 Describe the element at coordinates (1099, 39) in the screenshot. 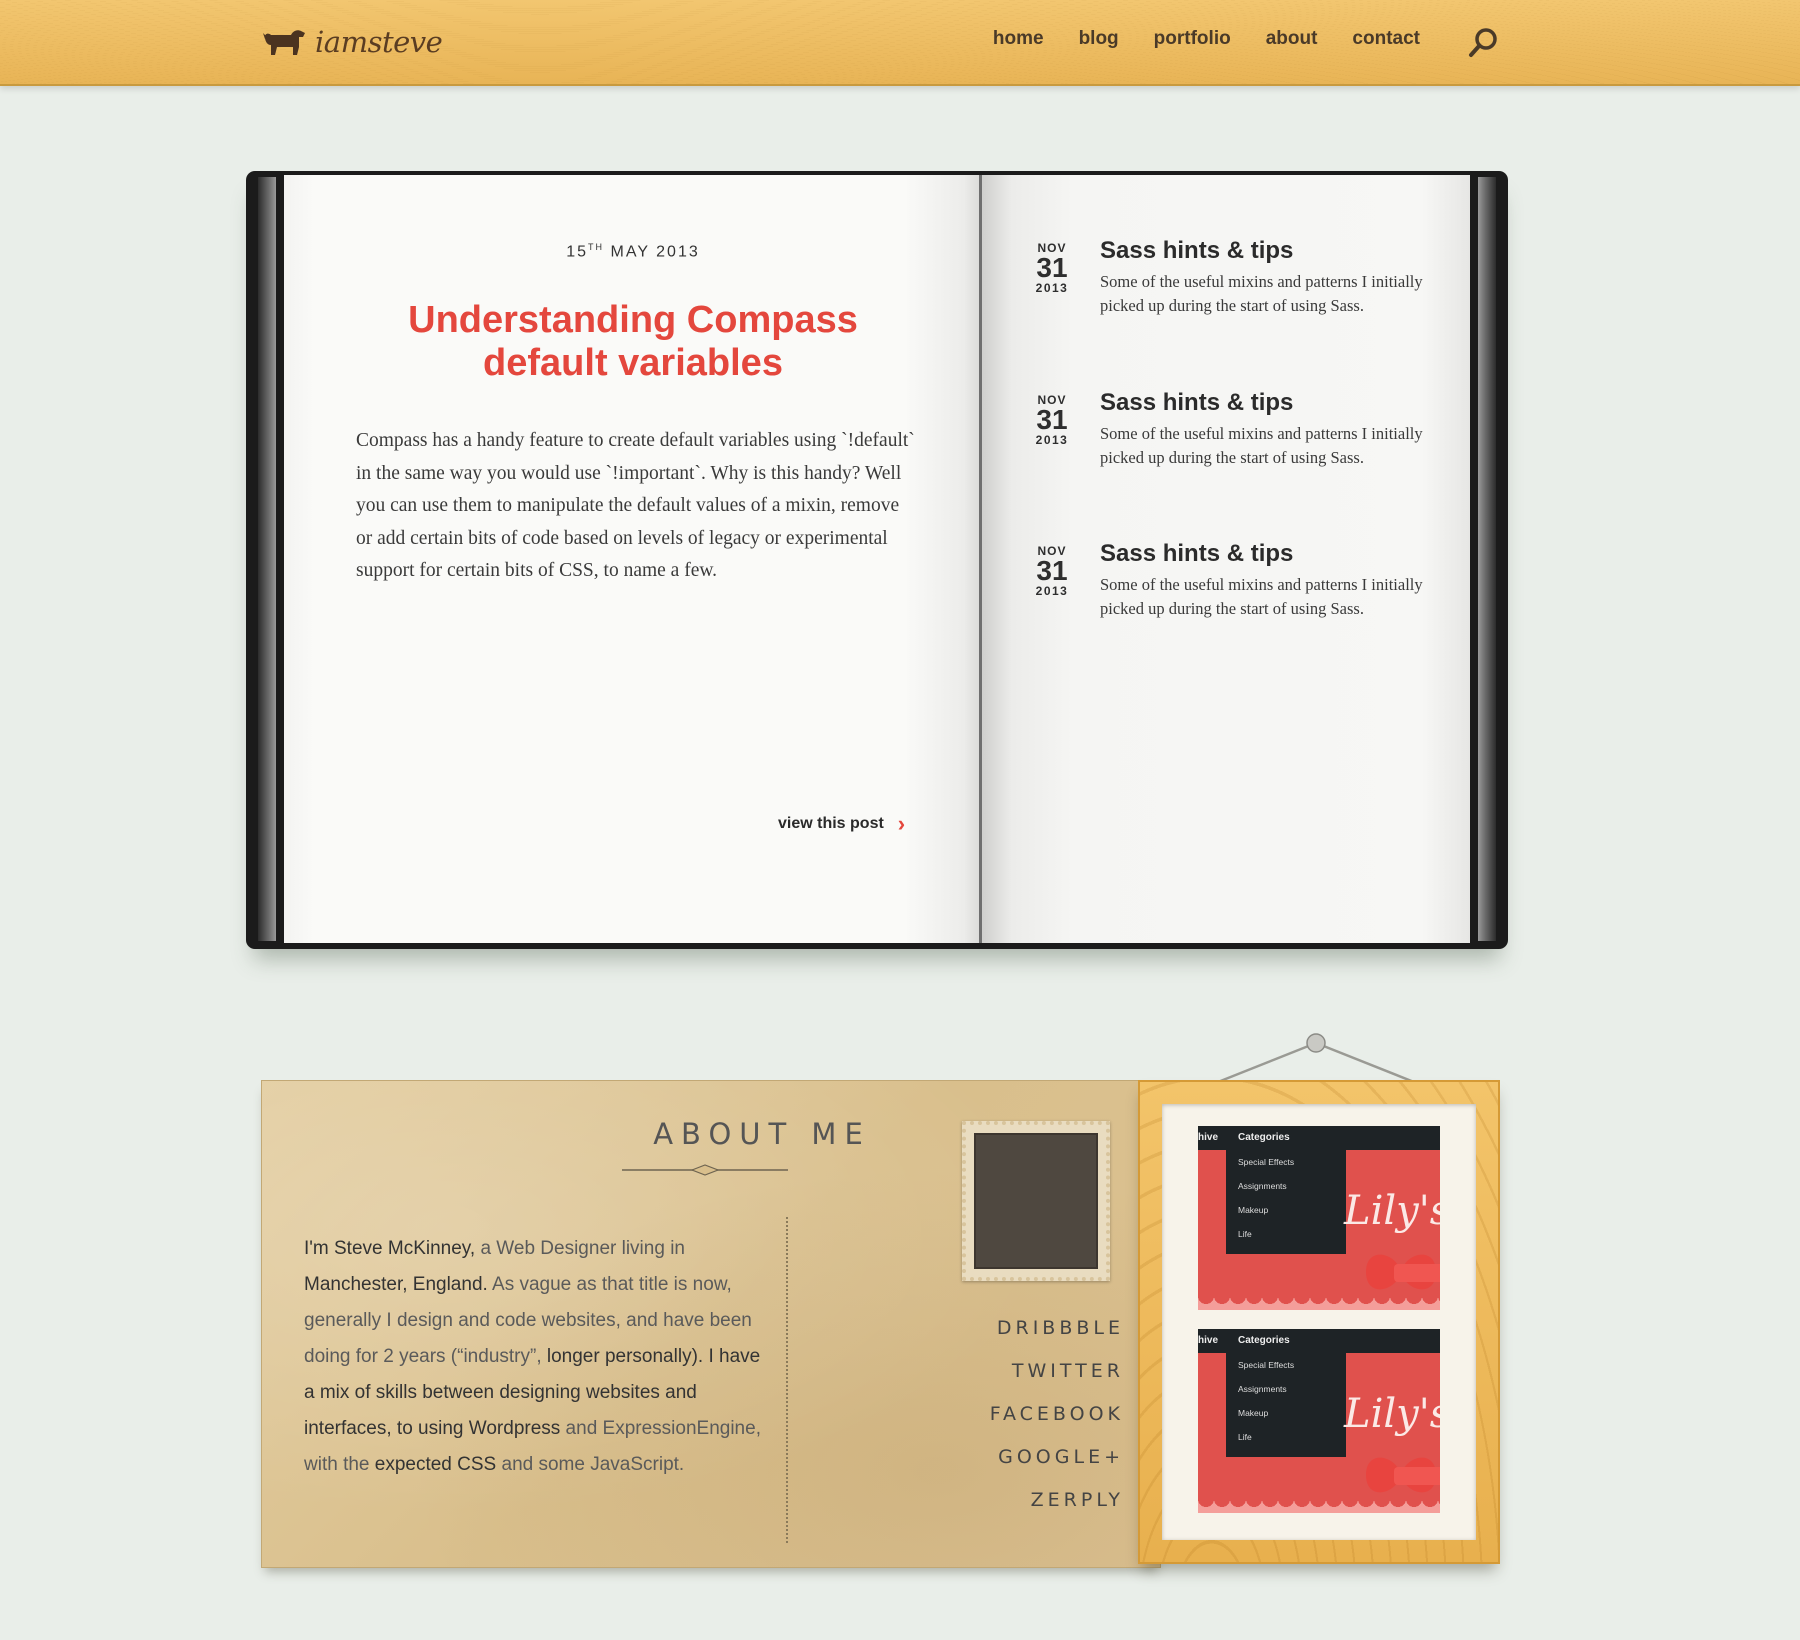

I see `nav-blog: blog` at that location.